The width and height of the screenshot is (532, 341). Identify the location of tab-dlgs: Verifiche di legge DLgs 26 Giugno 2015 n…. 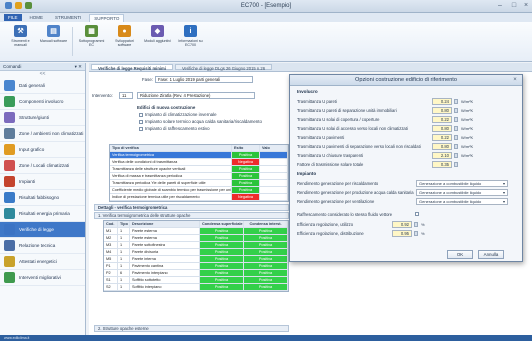
(223, 67).